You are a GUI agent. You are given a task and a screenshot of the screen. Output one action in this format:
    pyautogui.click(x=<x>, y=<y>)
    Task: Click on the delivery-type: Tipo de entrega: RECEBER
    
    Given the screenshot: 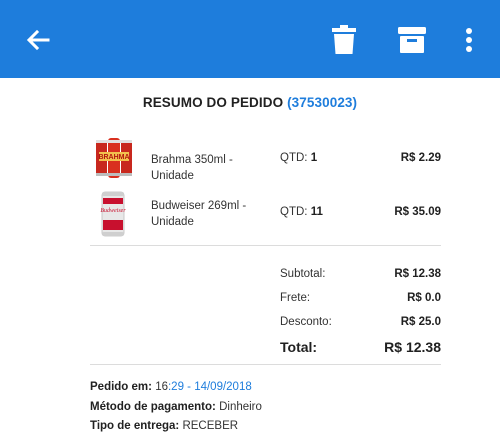 What is the action you would take?
    pyautogui.click(x=164, y=426)
    